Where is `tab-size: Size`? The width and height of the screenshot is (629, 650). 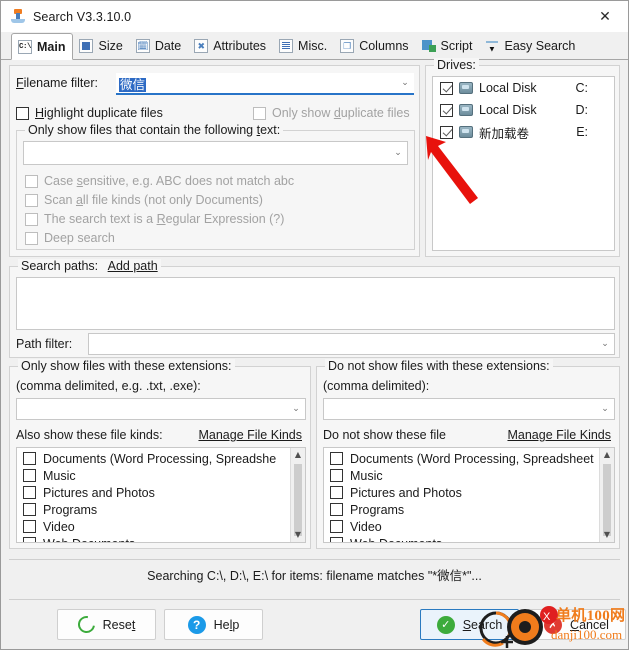 tab-size: Size is located at coordinates (101, 46).